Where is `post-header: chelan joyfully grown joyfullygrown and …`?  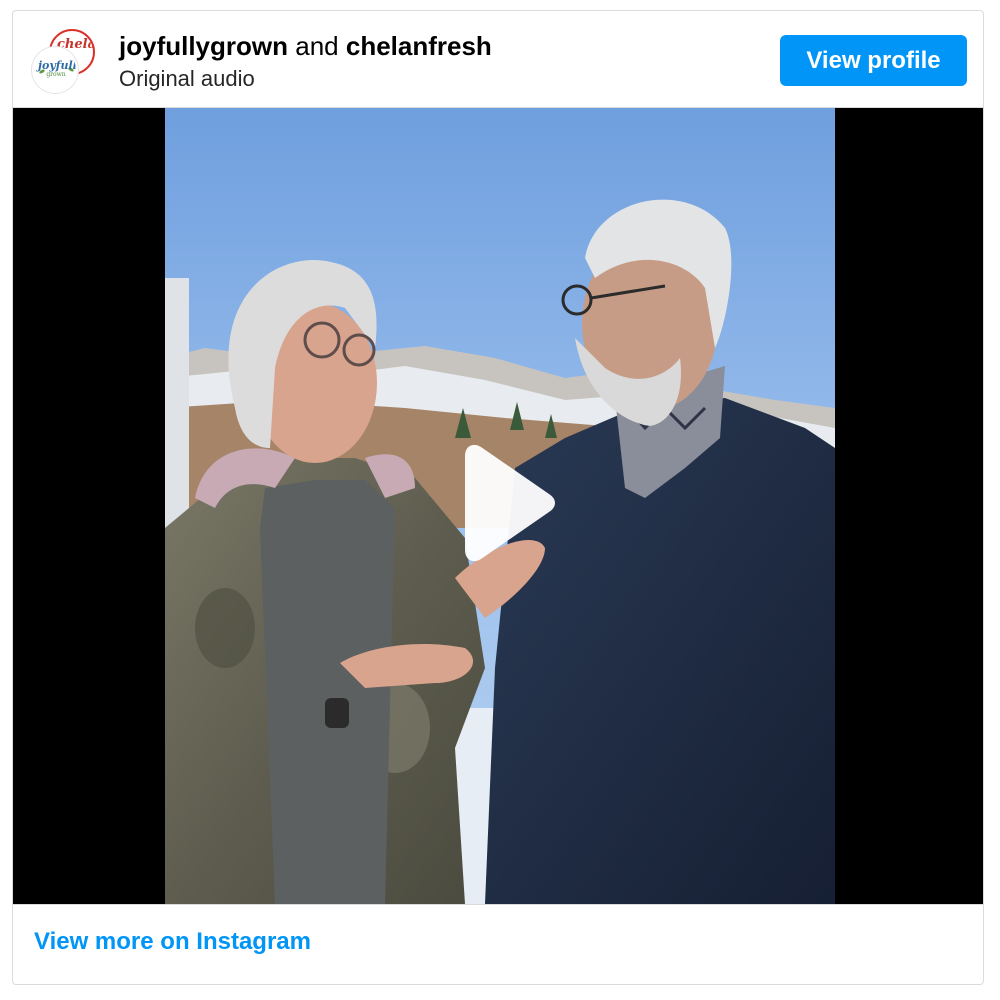 post-header: chelan joyfully grown joyfullygrown and … is located at coordinates (498, 59).